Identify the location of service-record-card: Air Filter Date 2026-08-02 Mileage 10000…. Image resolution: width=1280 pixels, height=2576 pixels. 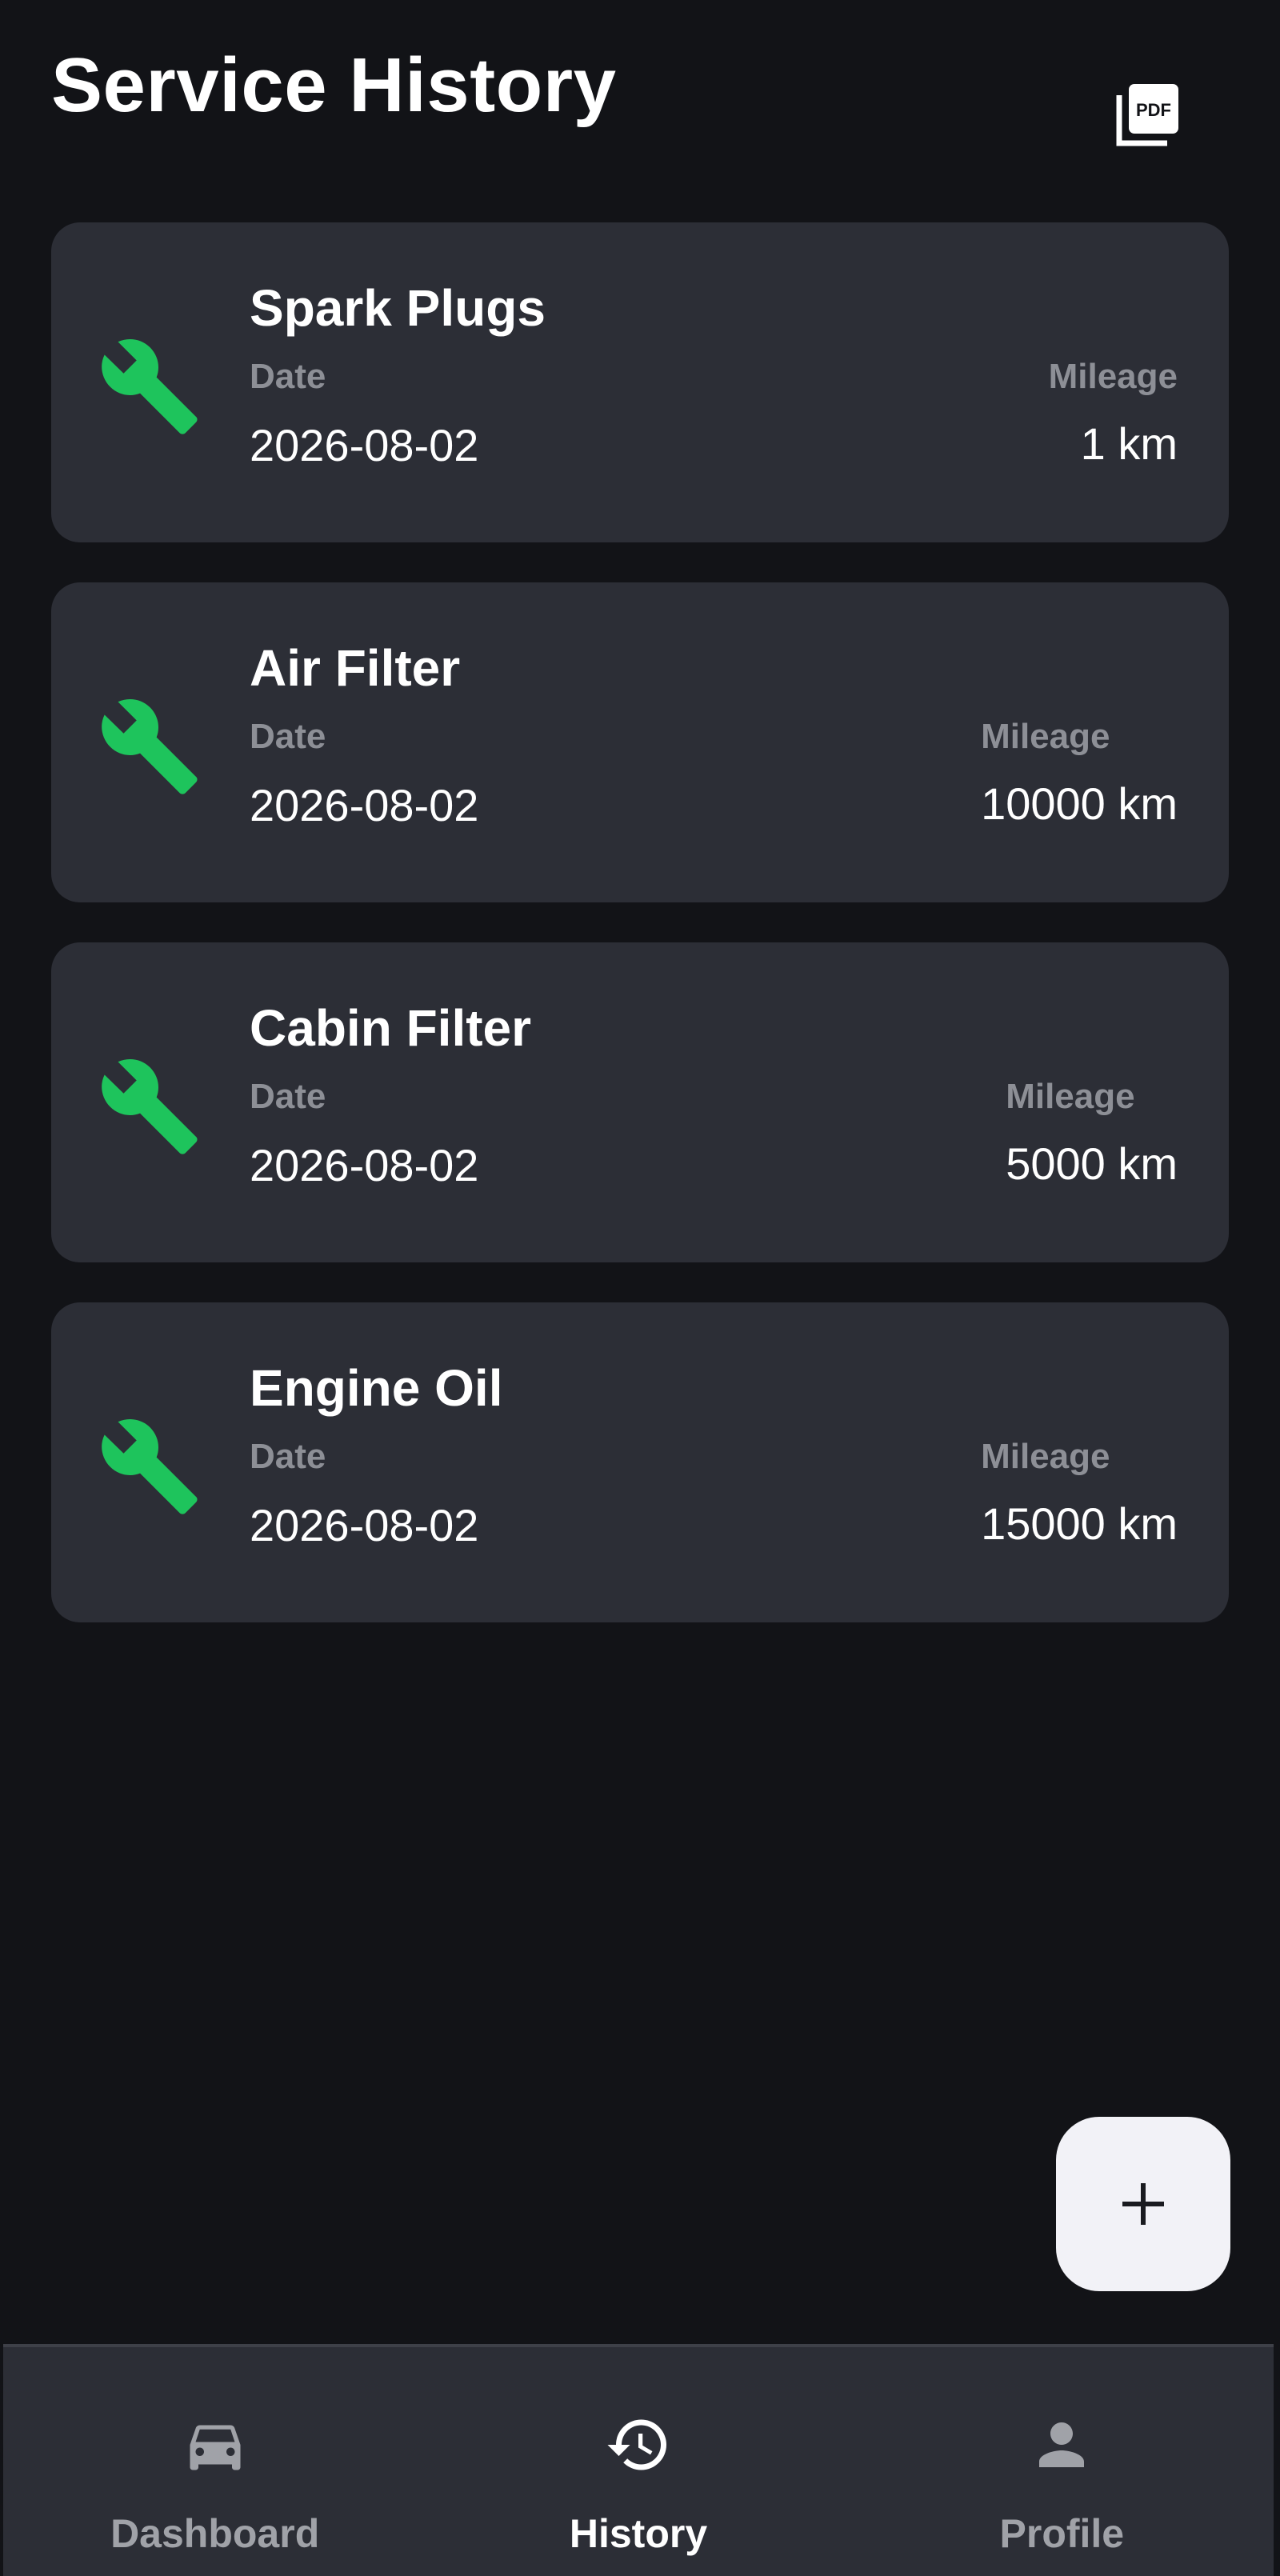
(640, 742).